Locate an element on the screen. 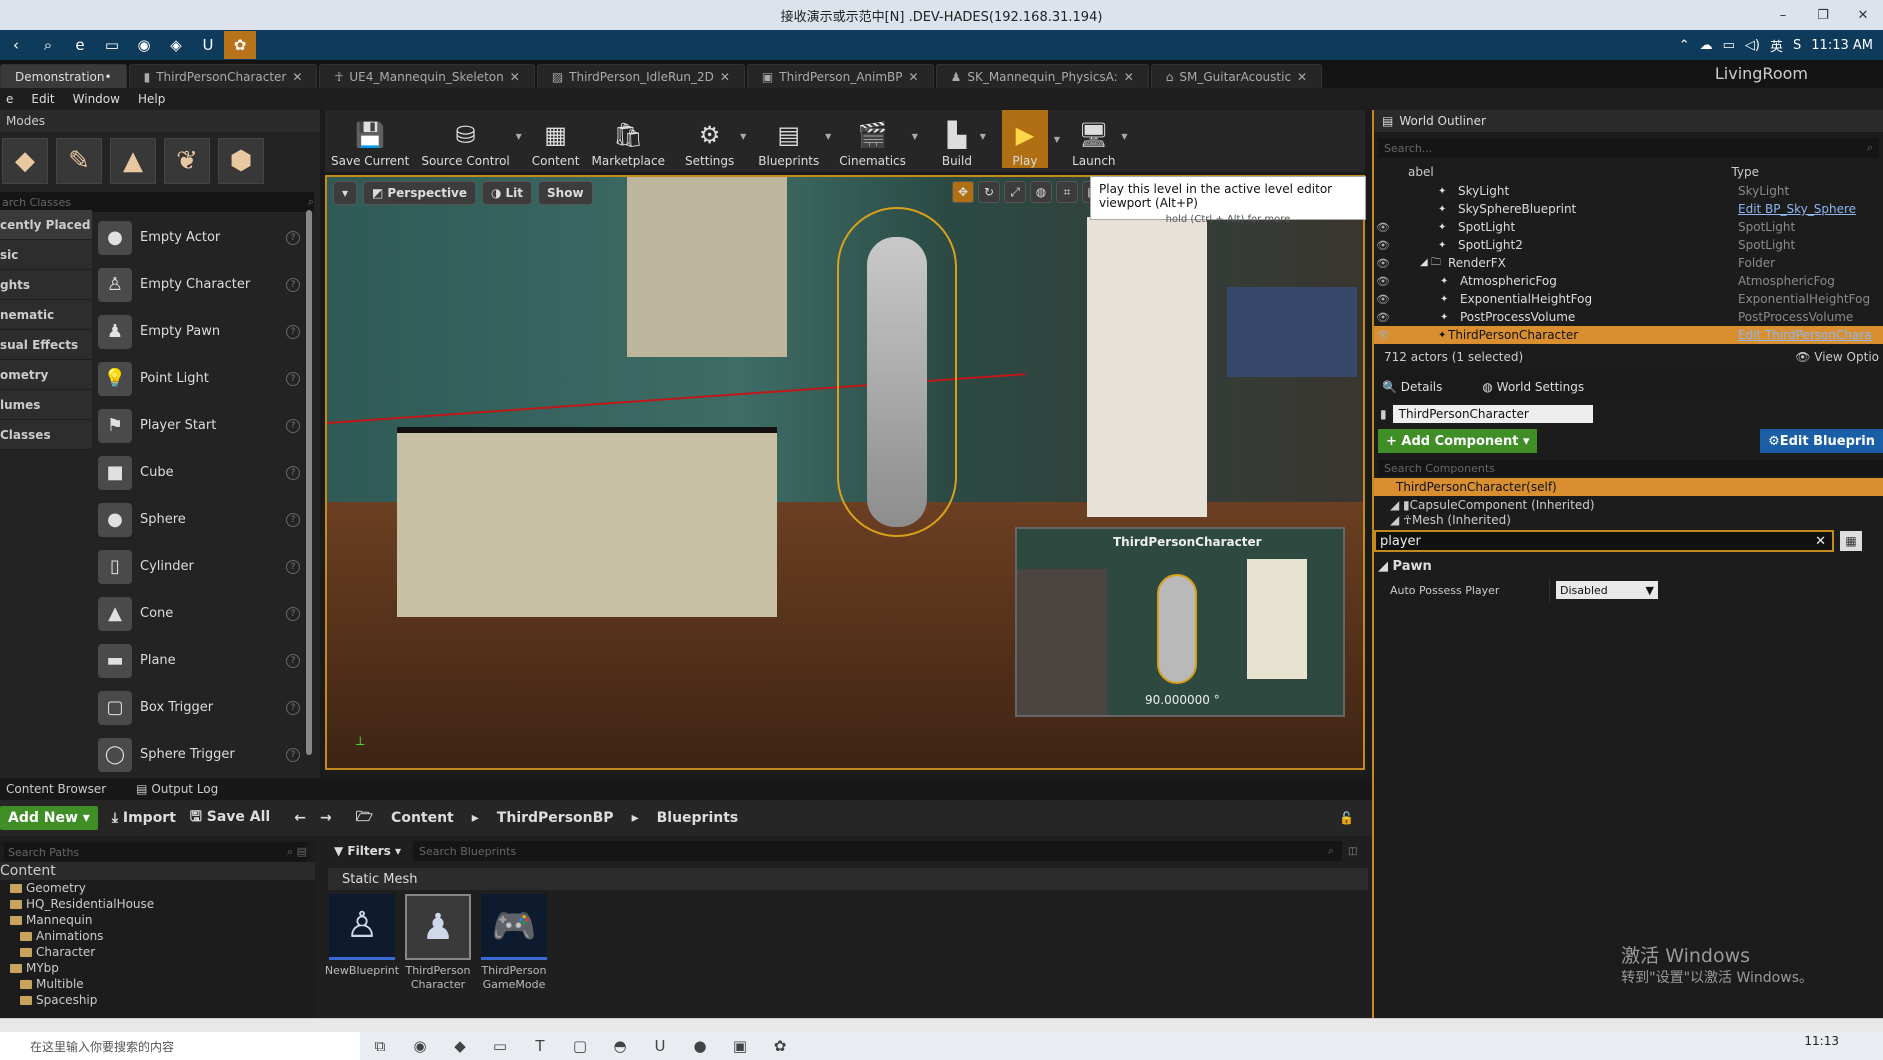 The height and width of the screenshot is (1060, 1883). category-cinematic: nematic is located at coordinates (46, 315).